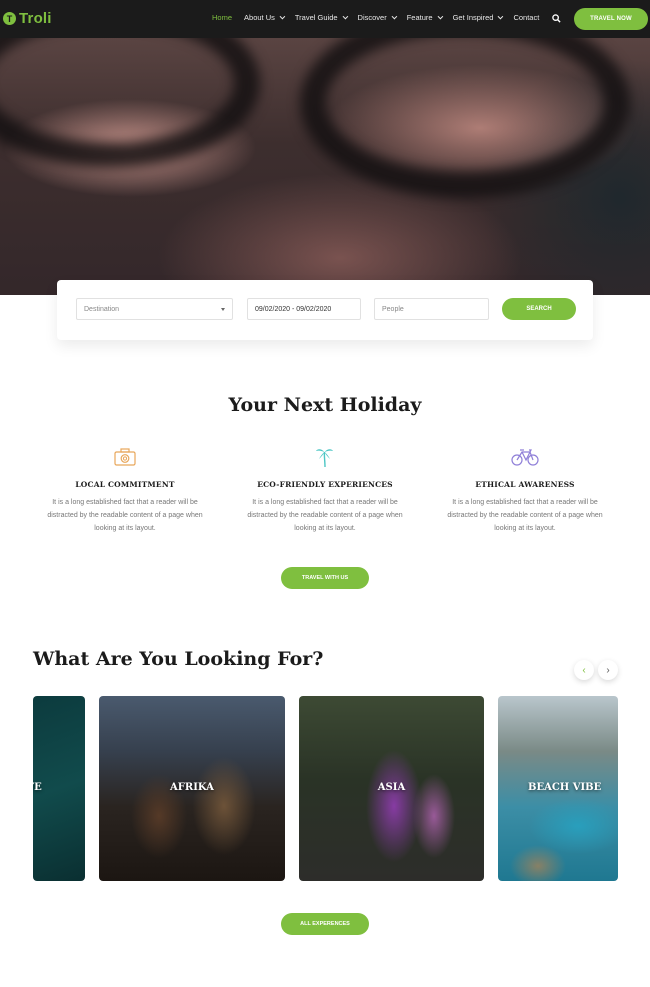  I want to click on travel-now-button: TRAVEL NOW, so click(611, 19).